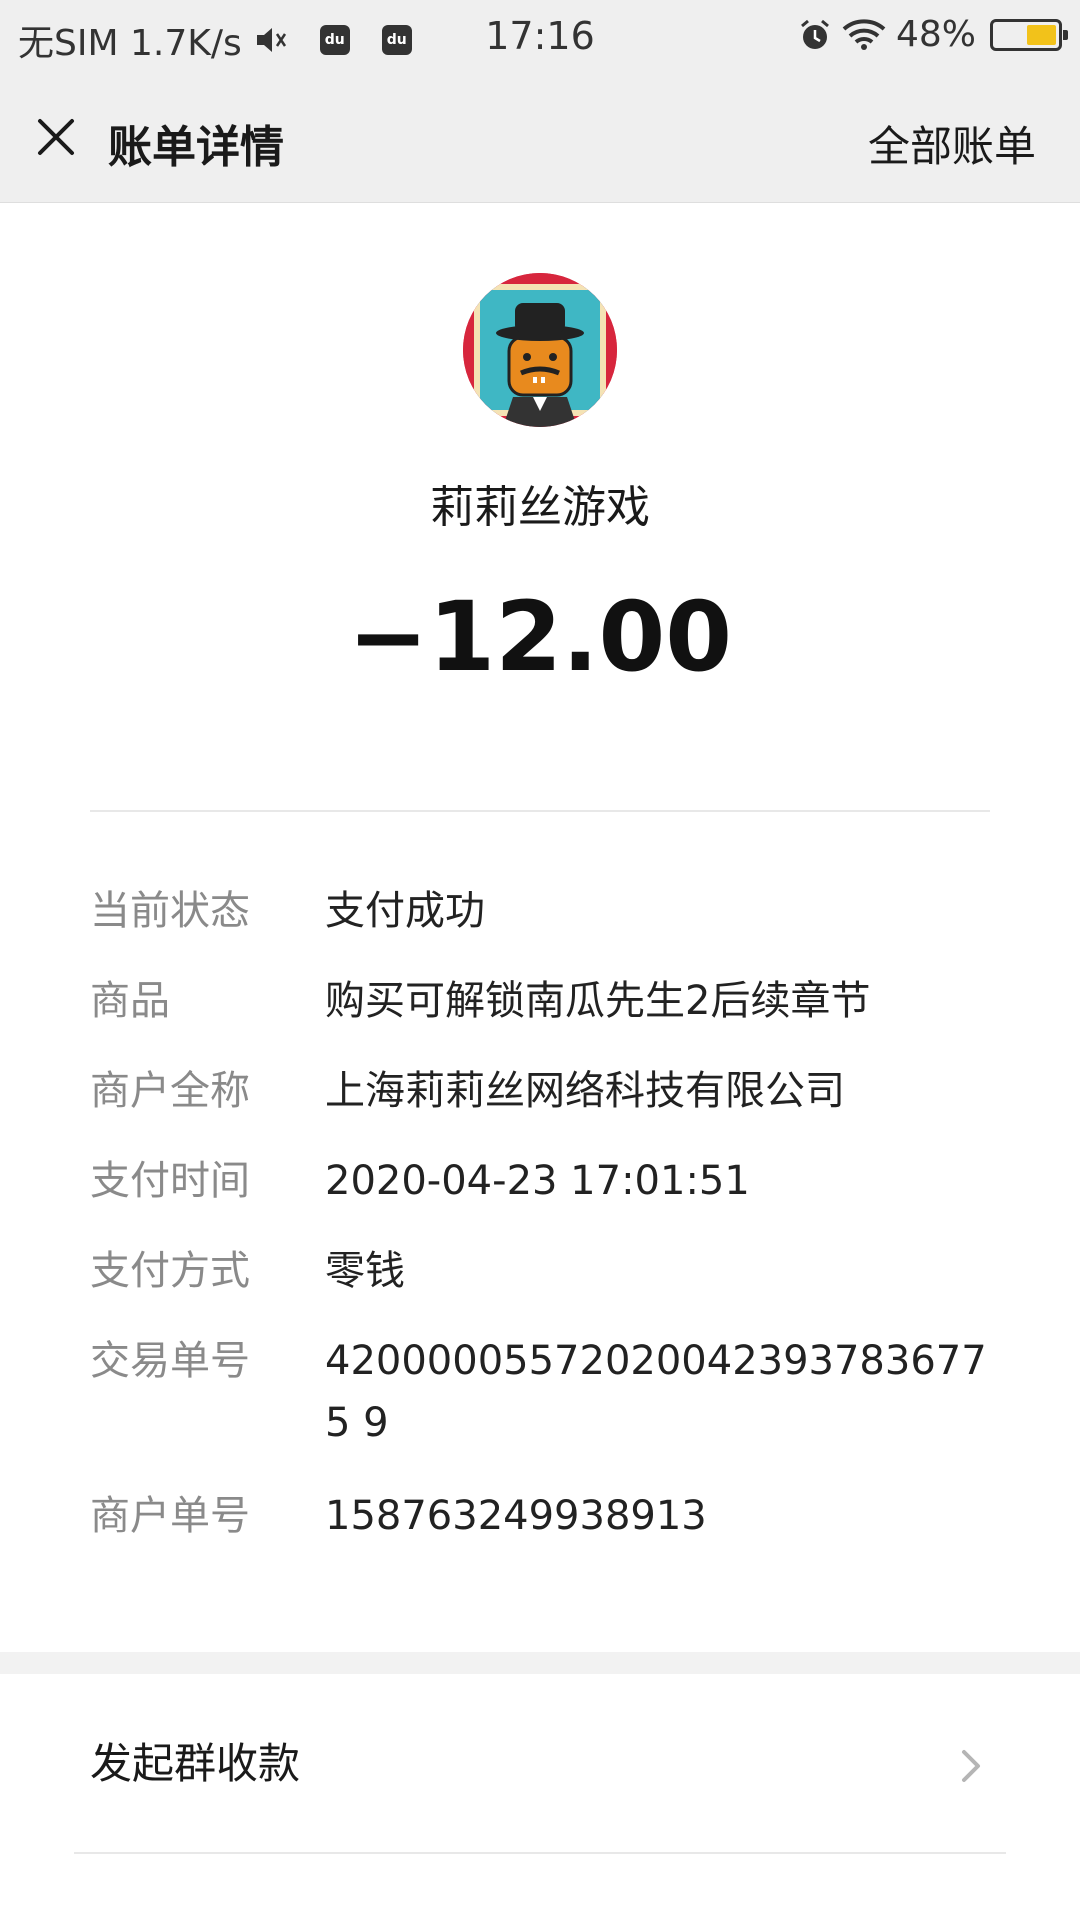 The image size is (1080, 1920). Describe the element at coordinates (405, 911) in the screenshot. I see `detail-value: 支付成功` at that location.